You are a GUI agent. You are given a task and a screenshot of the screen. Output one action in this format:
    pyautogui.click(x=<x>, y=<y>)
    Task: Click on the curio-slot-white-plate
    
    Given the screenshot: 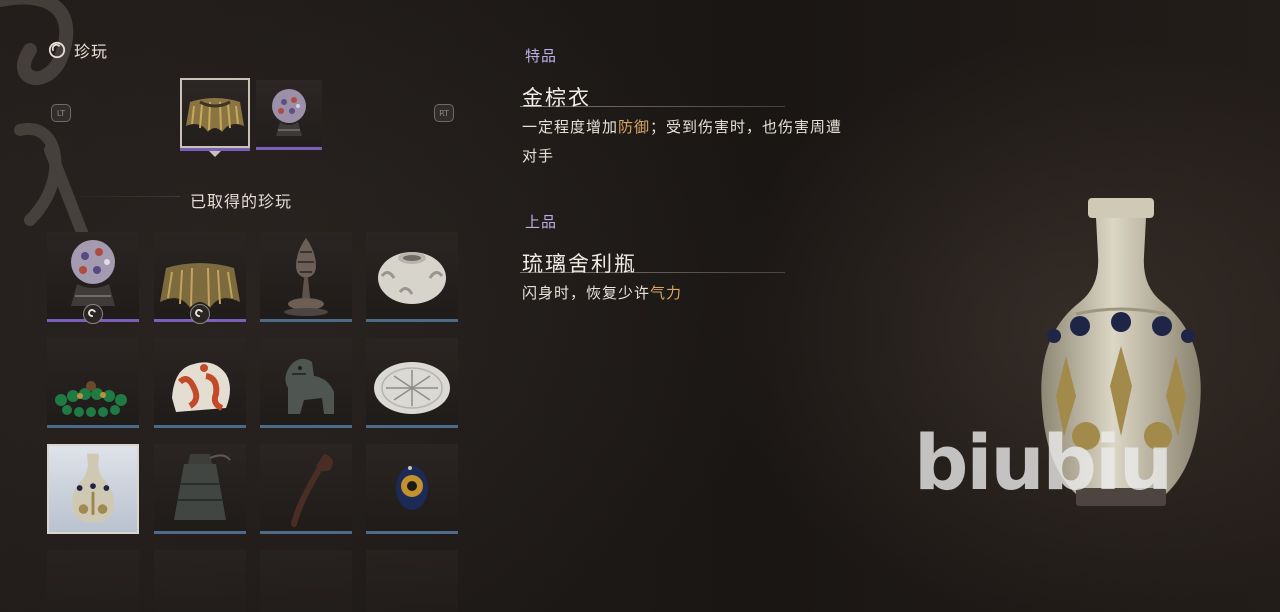 What is the action you would take?
    pyautogui.click(x=412, y=383)
    